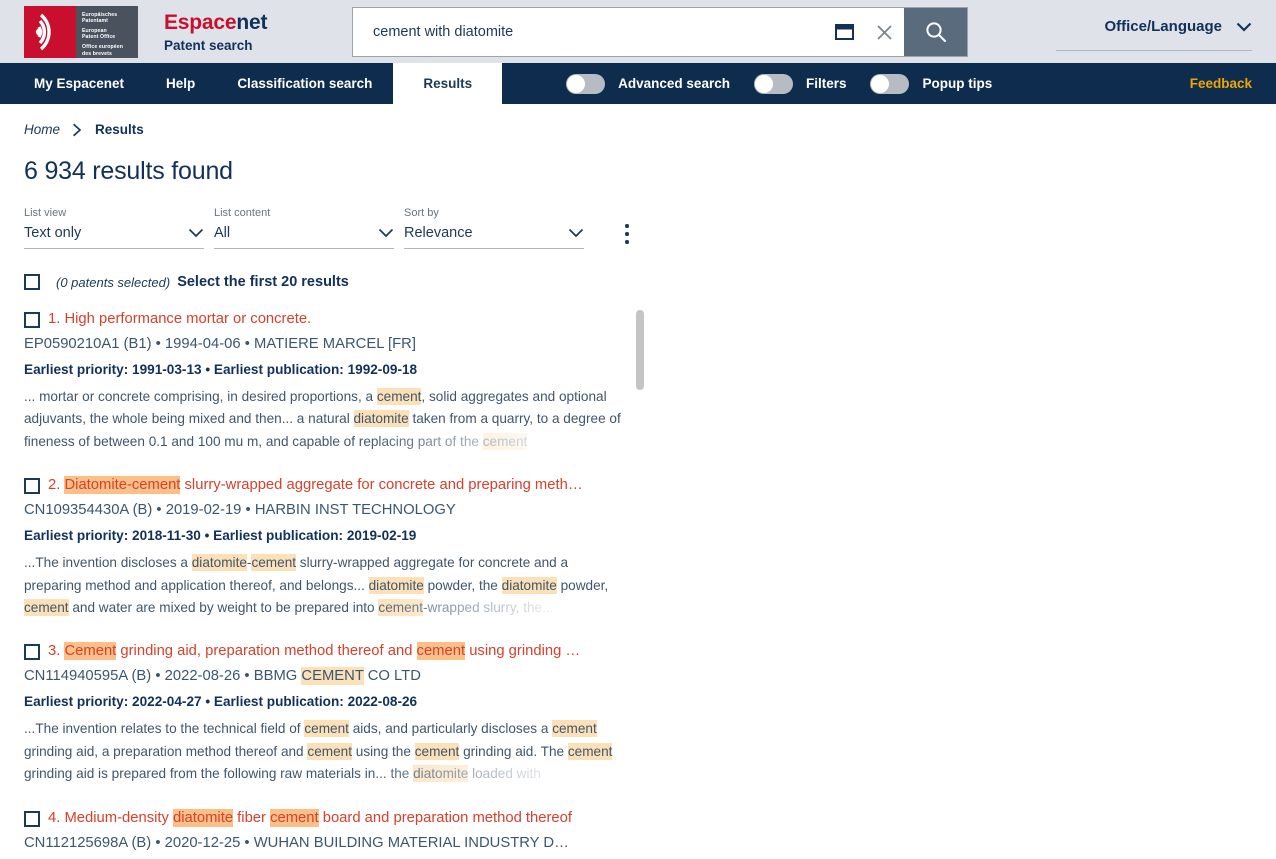 Image resolution: width=1276 pixels, height=859 pixels. I want to click on nav-item-classification-search: Classification search, so click(304, 83).